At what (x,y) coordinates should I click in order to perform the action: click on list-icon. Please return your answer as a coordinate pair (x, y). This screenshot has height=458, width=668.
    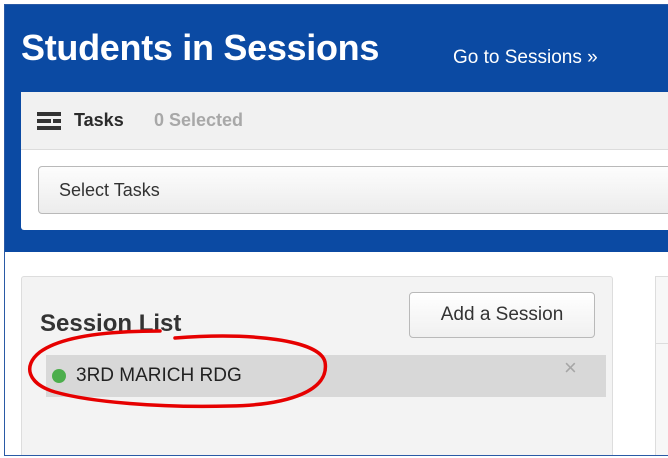
    Looking at the image, I should click on (49, 123).